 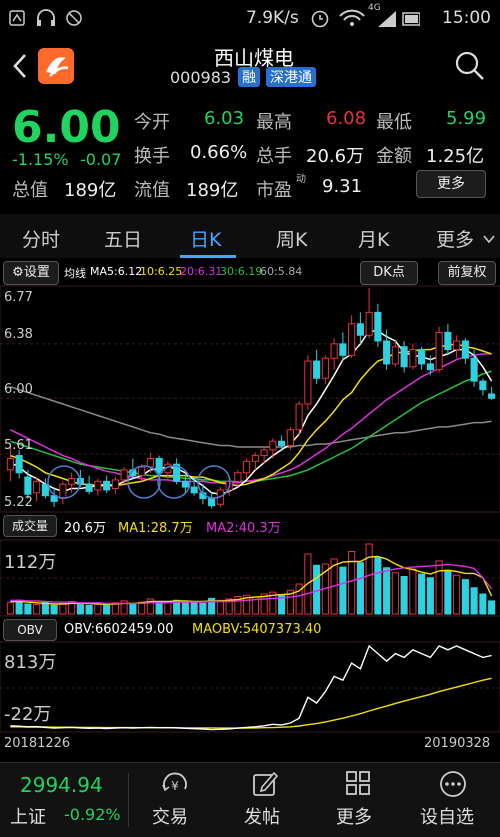 I want to click on status-bar: 7.9K/s 4G 15:00, so click(x=250, y=18).